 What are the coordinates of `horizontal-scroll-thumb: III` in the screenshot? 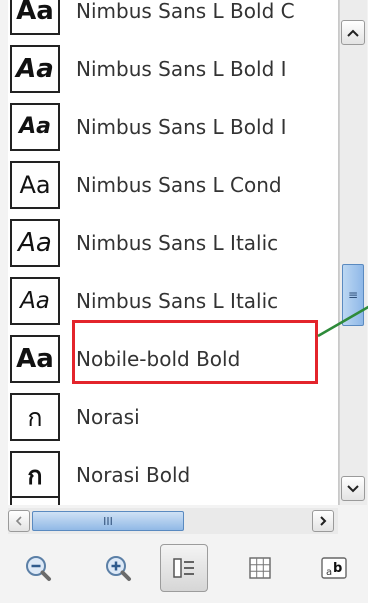 It's located at (108, 521).